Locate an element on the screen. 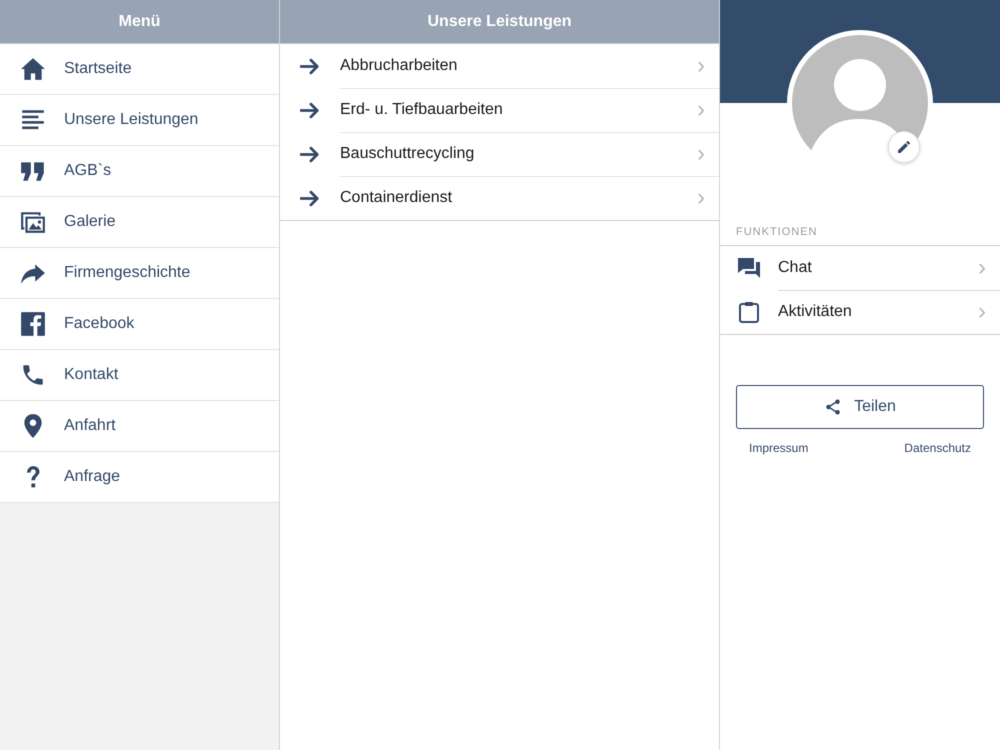 The height and width of the screenshot is (750, 1000). menu-item: Anfrage is located at coordinates (139, 477).